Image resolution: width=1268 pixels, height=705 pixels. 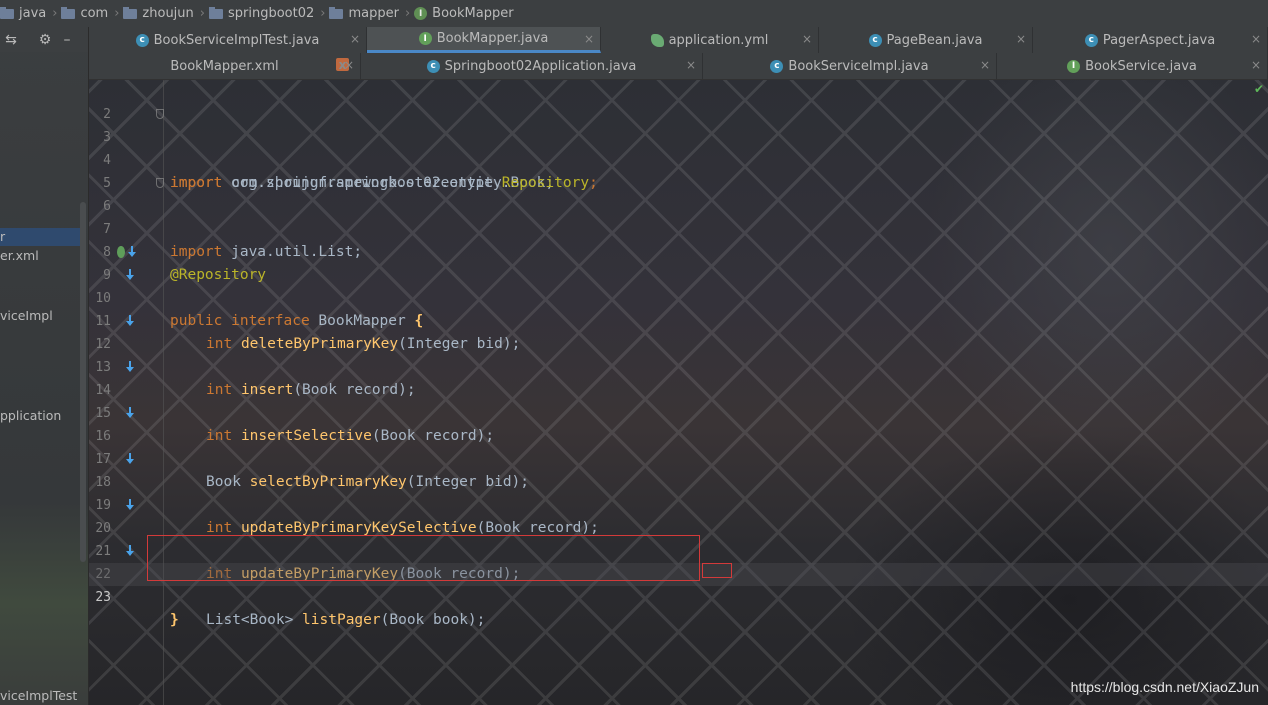 I want to click on code-line: 2, so click(x=678, y=101).